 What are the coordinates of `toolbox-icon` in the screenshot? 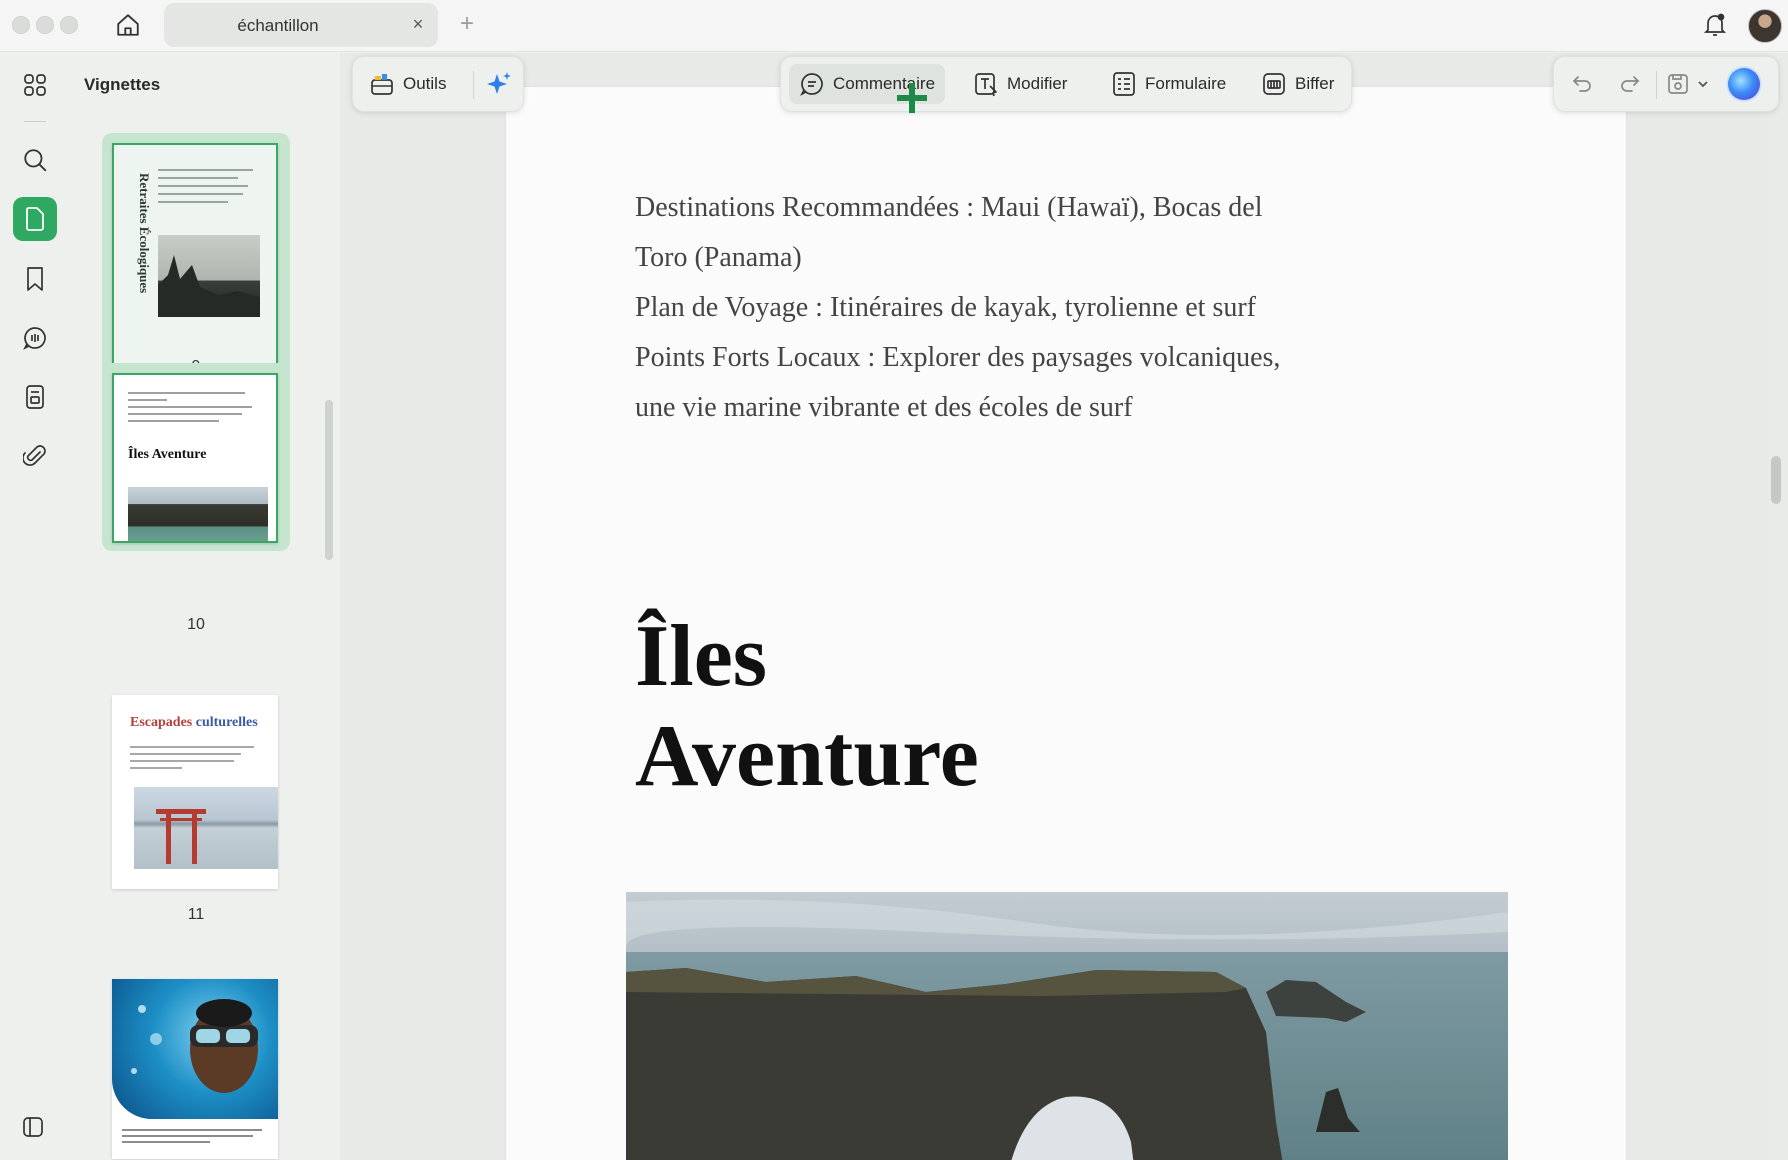 It's located at (382, 84).